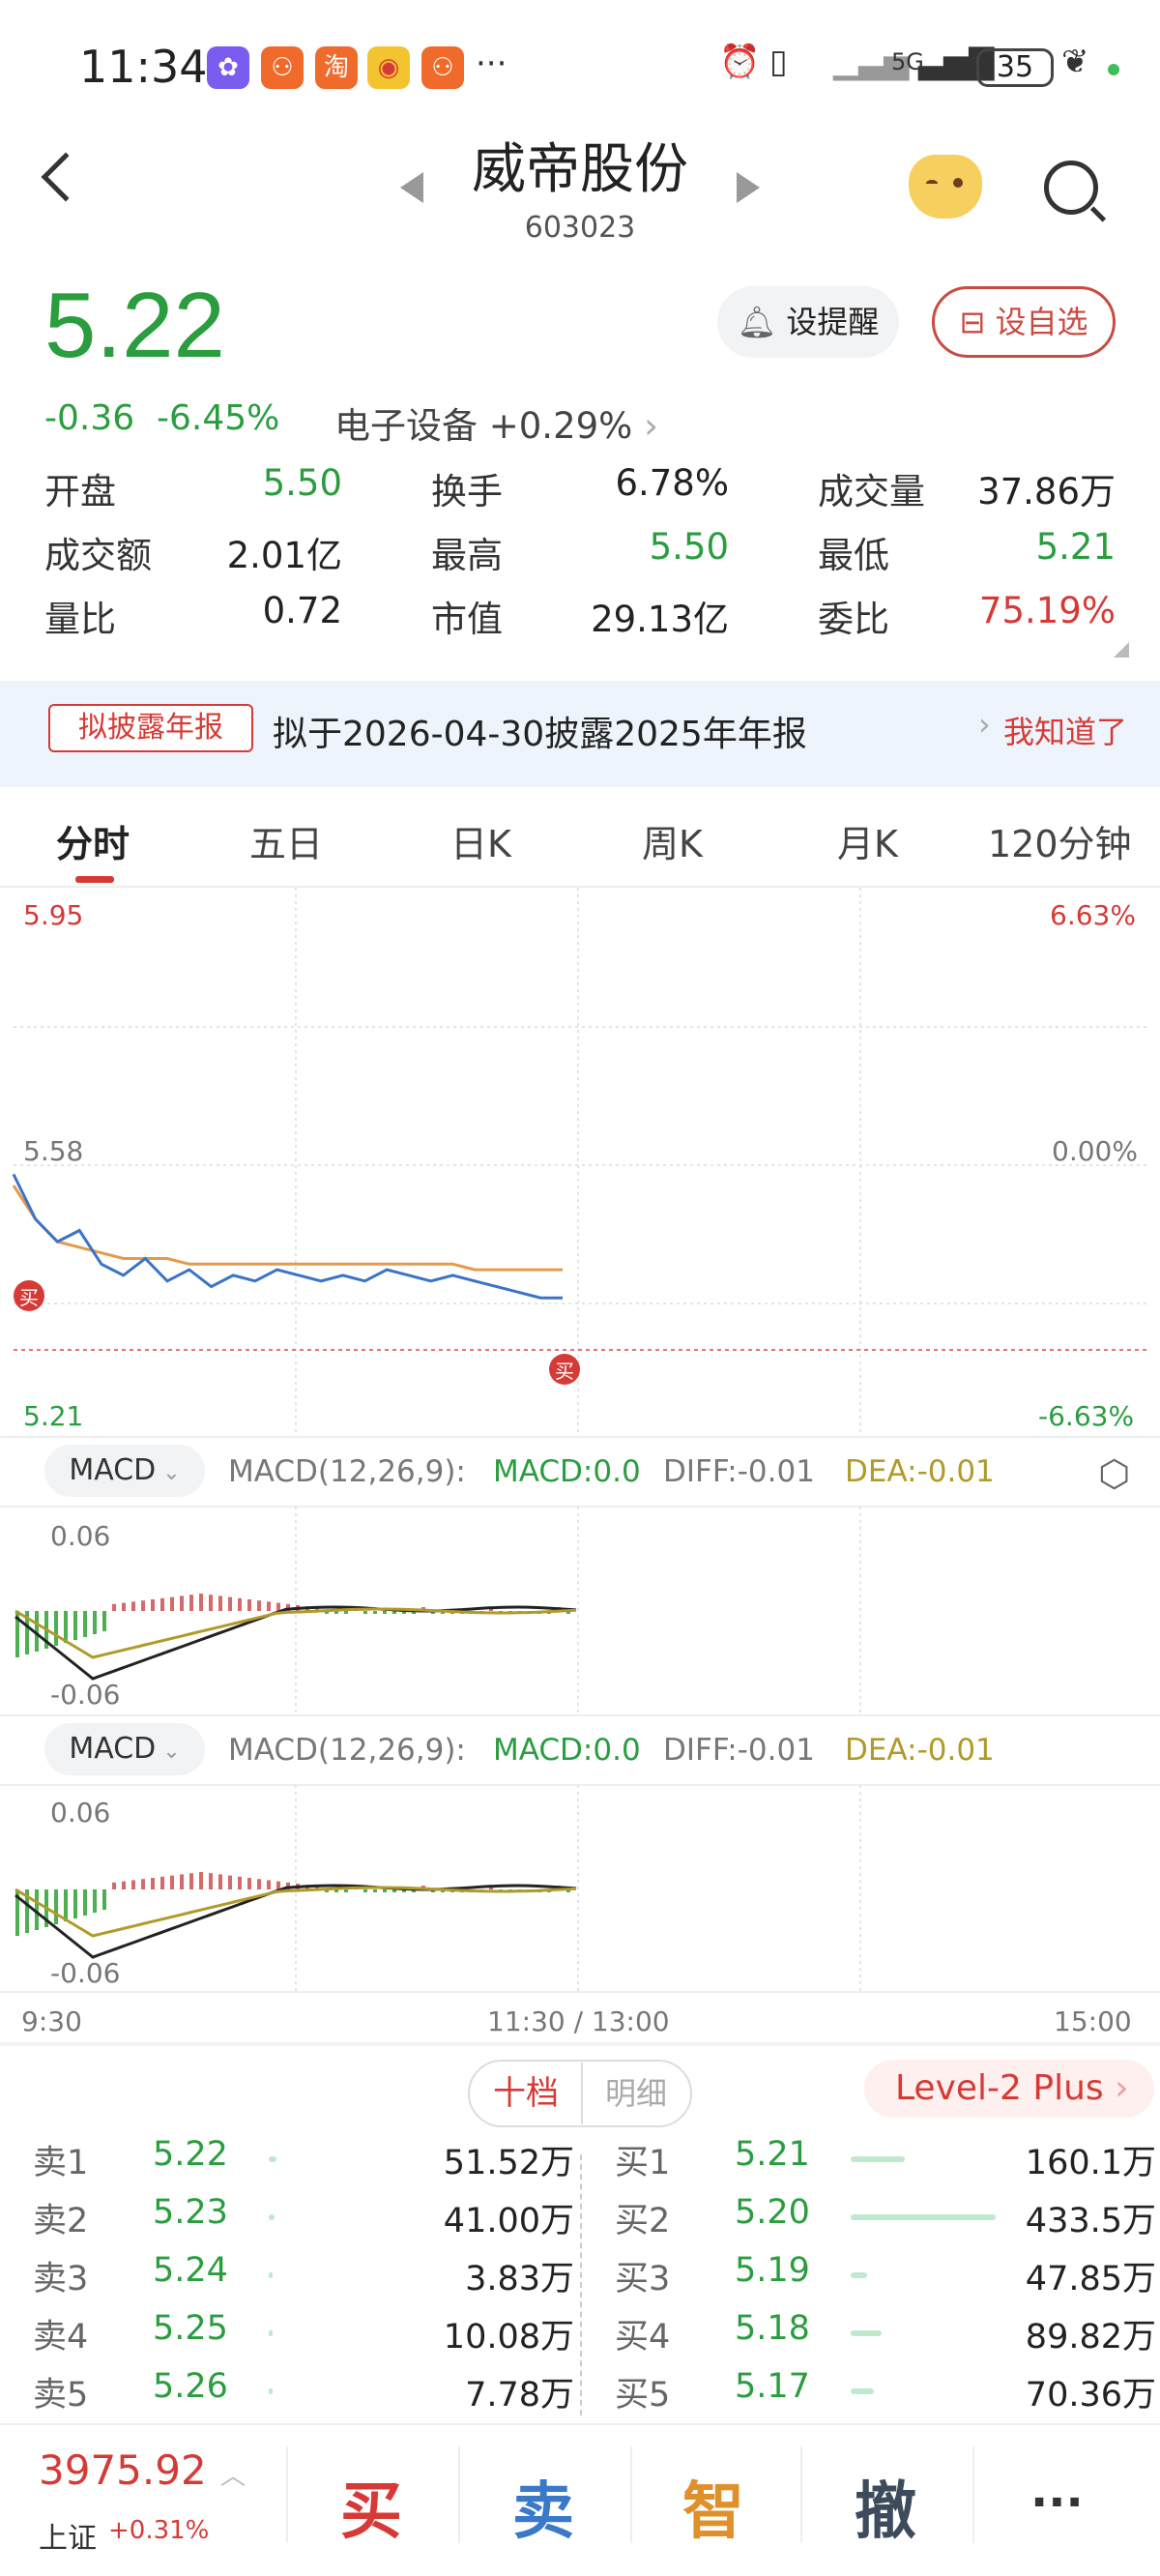  Describe the element at coordinates (868, 840) in the screenshot. I see `tab-monthly-k: 月K` at that location.